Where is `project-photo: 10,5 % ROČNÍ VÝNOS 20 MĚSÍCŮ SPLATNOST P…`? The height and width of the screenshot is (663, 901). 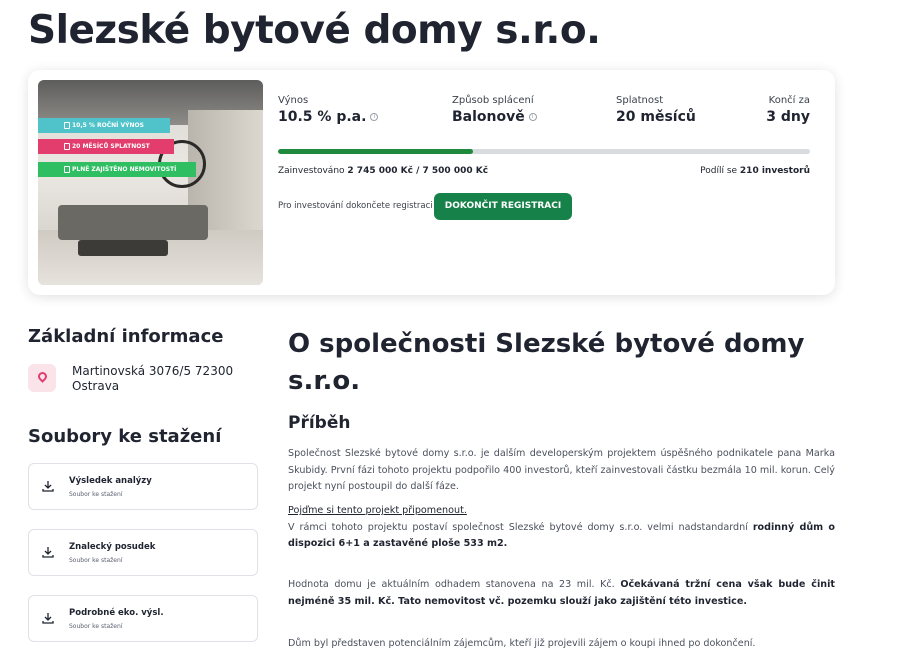 project-photo: 10,5 % ROČNÍ VÝNOS 20 MĚSÍCŮ SPLATNOST P… is located at coordinates (150, 182).